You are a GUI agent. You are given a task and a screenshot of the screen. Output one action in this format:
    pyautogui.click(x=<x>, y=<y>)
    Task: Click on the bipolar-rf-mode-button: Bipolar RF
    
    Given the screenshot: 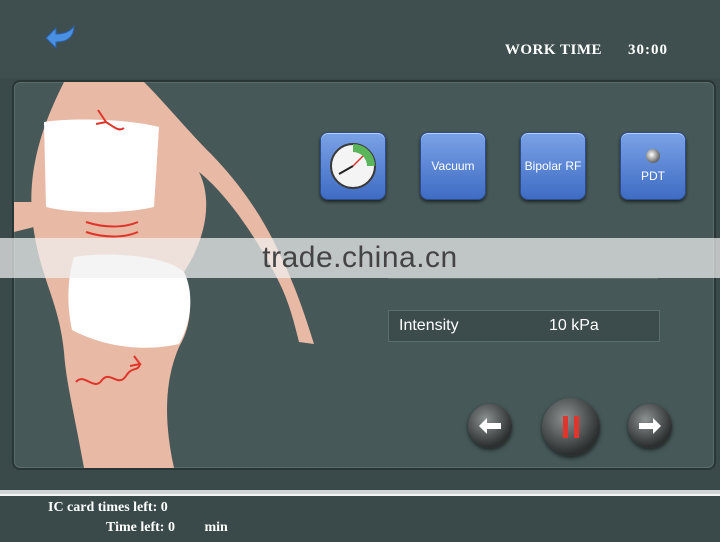 What is the action you would take?
    pyautogui.click(x=553, y=166)
    